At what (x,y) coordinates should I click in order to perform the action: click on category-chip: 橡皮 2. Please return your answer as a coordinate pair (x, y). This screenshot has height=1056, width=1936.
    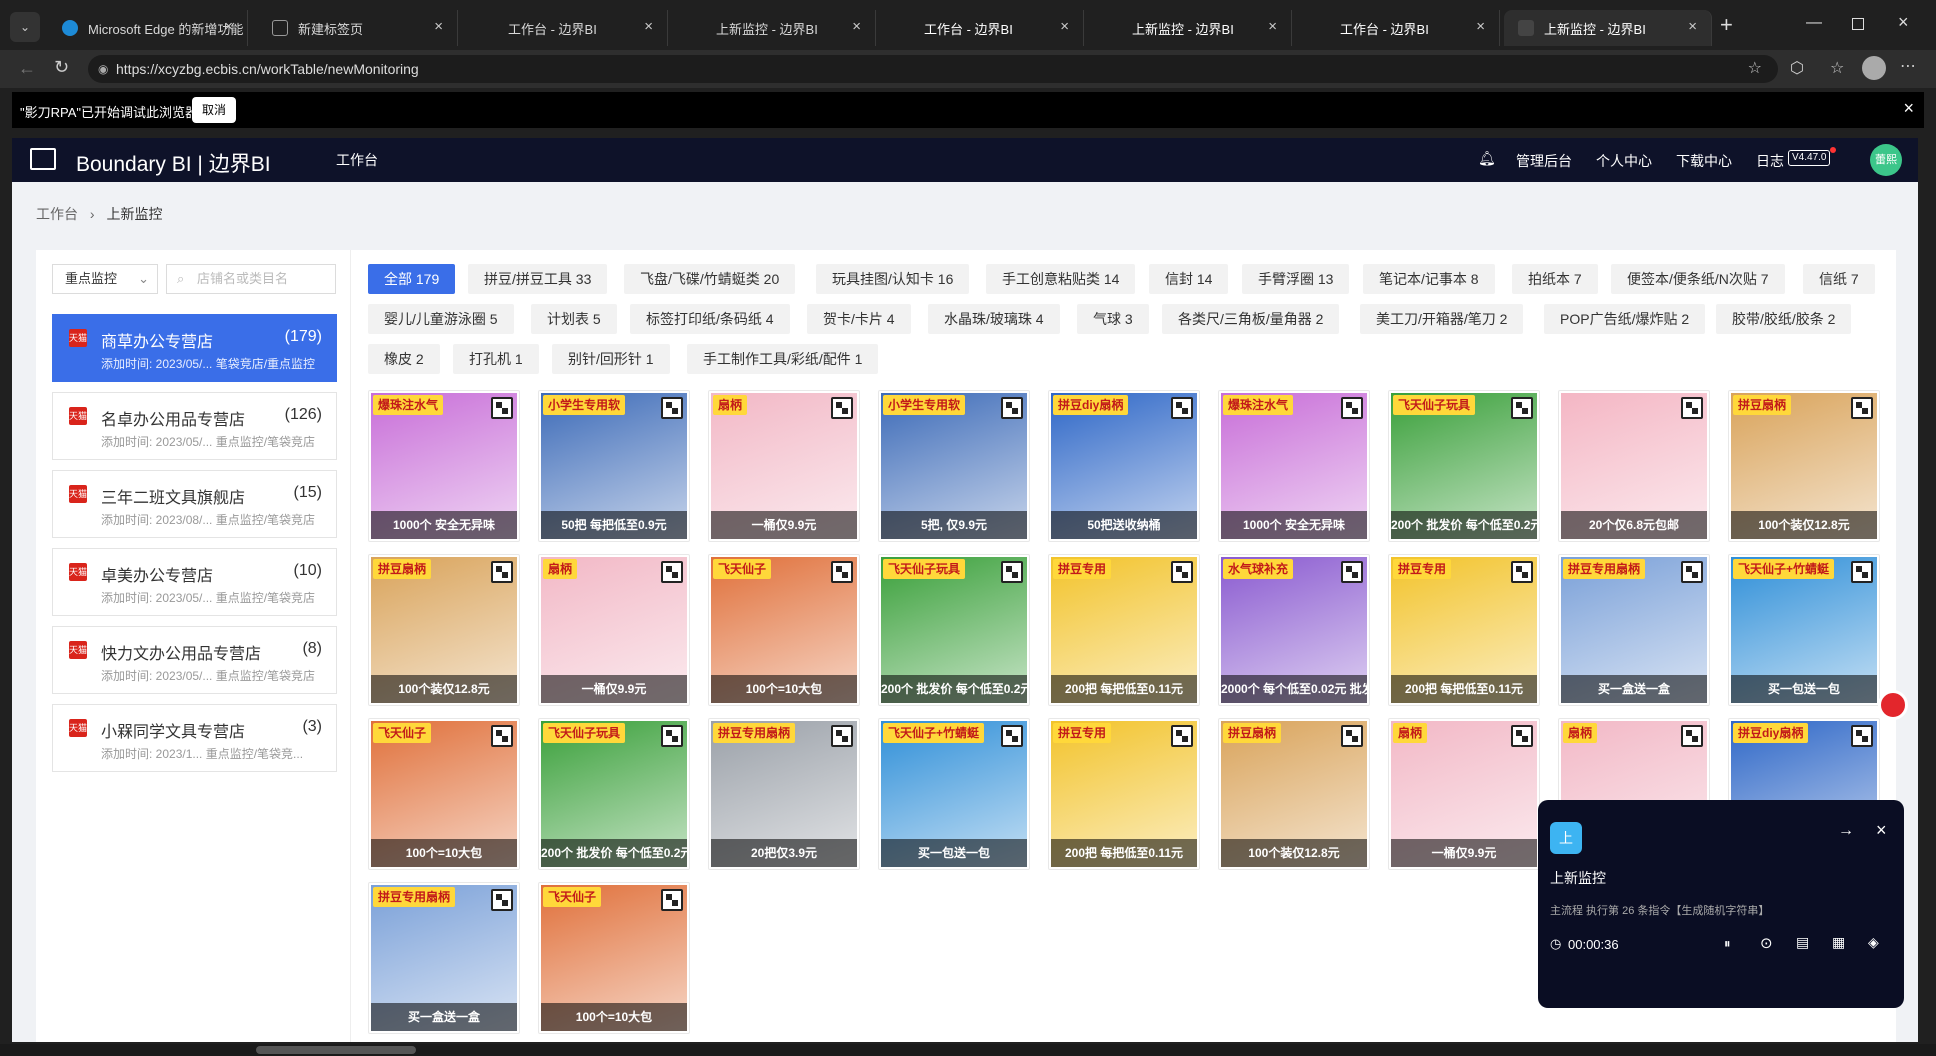
    Looking at the image, I should click on (404, 359).